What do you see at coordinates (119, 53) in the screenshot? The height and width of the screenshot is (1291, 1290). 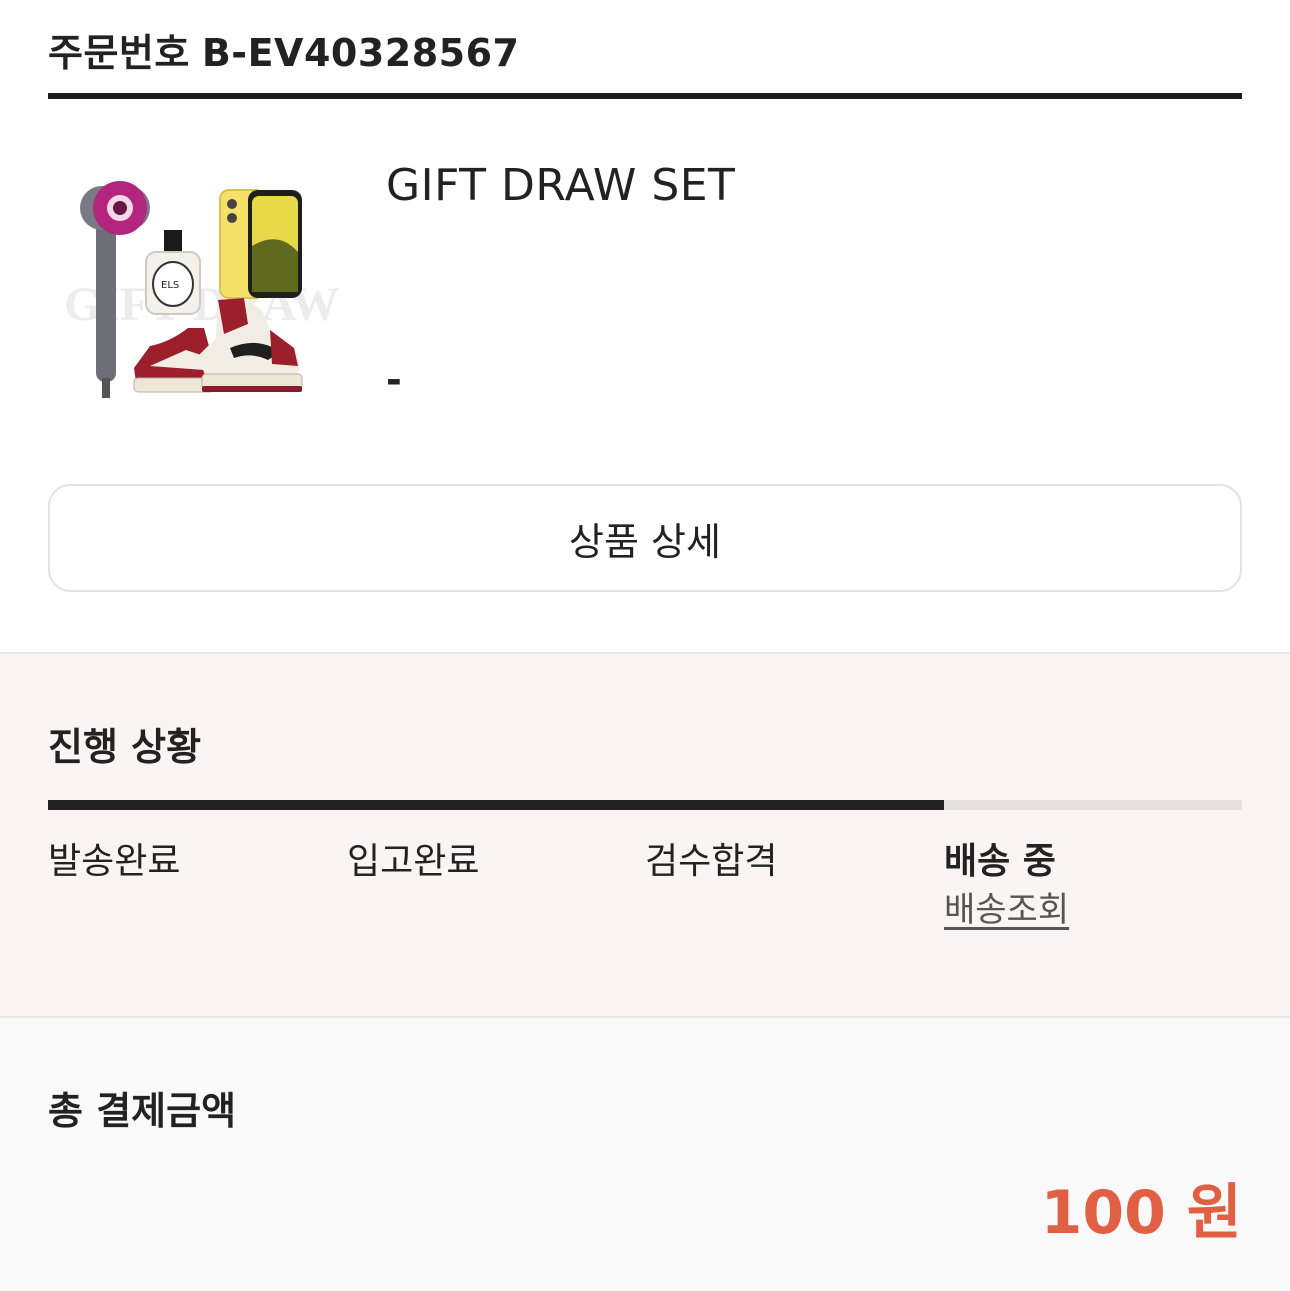 I see `order-number-label: 주문번호` at bounding box center [119, 53].